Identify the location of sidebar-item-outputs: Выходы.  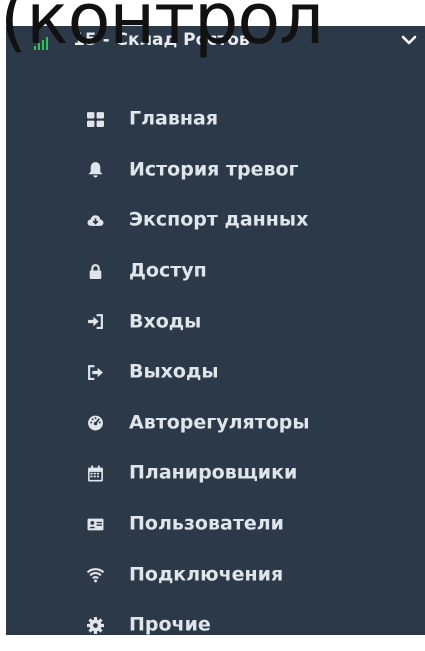
(215, 372).